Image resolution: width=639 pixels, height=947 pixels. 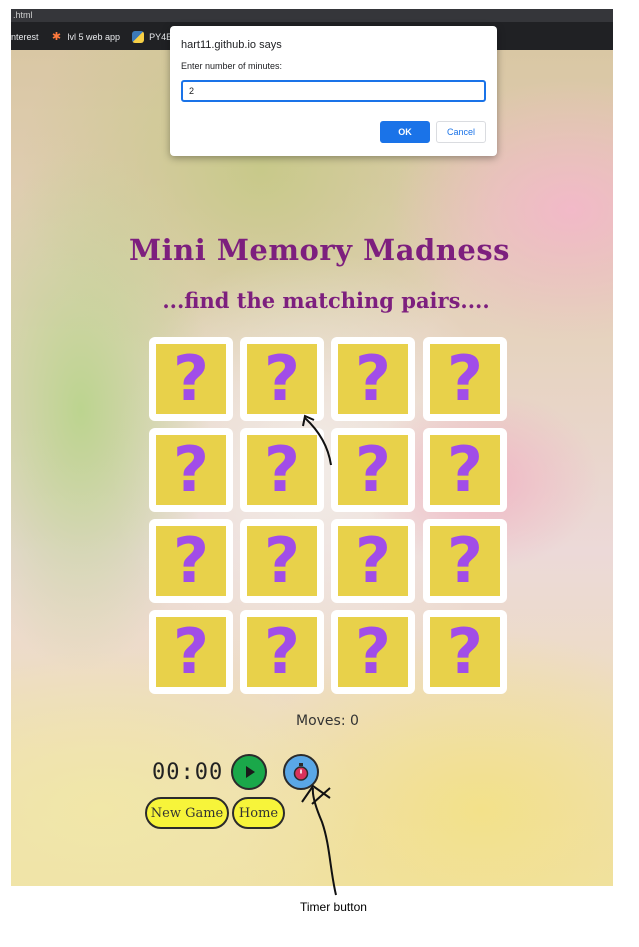 What do you see at coordinates (333, 907) in the screenshot?
I see `annotation-caption: Timer button` at bounding box center [333, 907].